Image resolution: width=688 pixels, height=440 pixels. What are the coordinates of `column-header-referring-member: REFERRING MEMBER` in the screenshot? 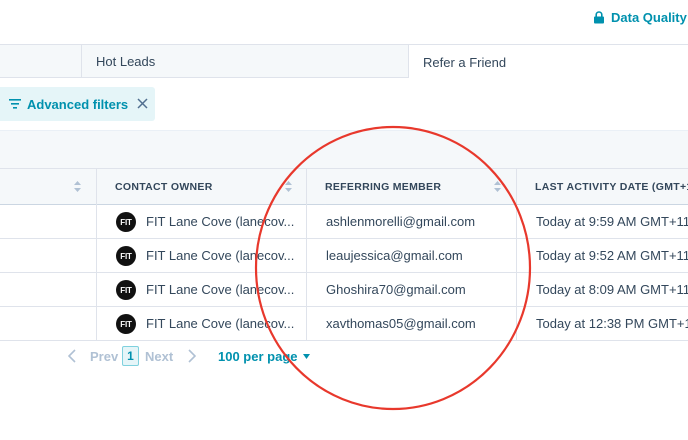 It's located at (383, 187).